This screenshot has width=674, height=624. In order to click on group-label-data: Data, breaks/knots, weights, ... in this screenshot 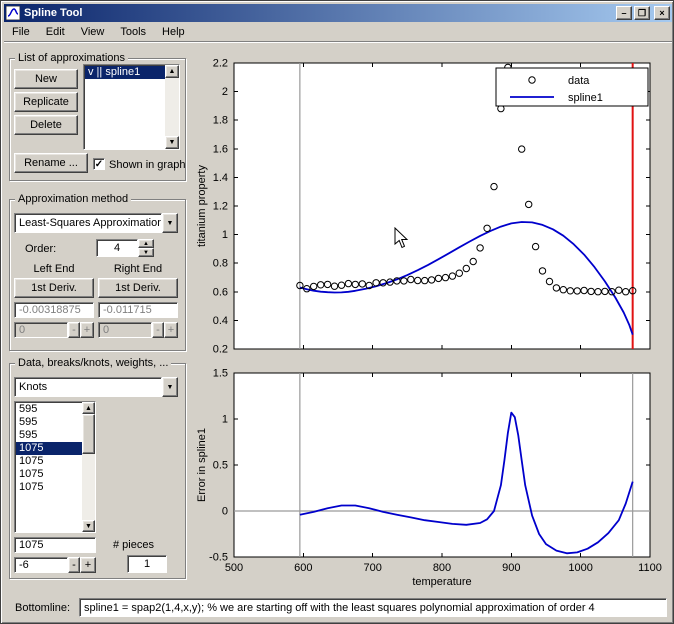, I will do `click(93, 363)`.